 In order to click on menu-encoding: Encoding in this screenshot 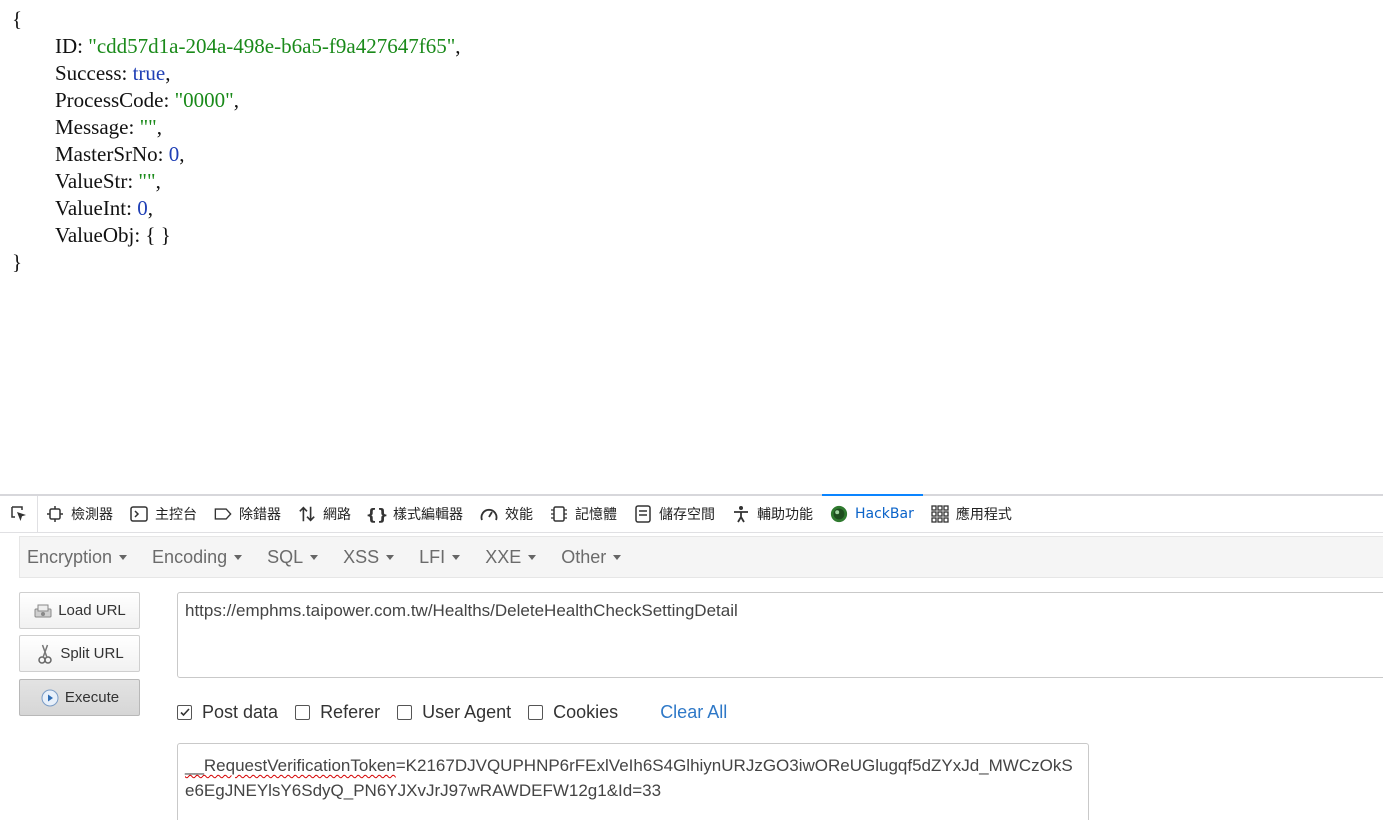, I will do `click(197, 557)`.